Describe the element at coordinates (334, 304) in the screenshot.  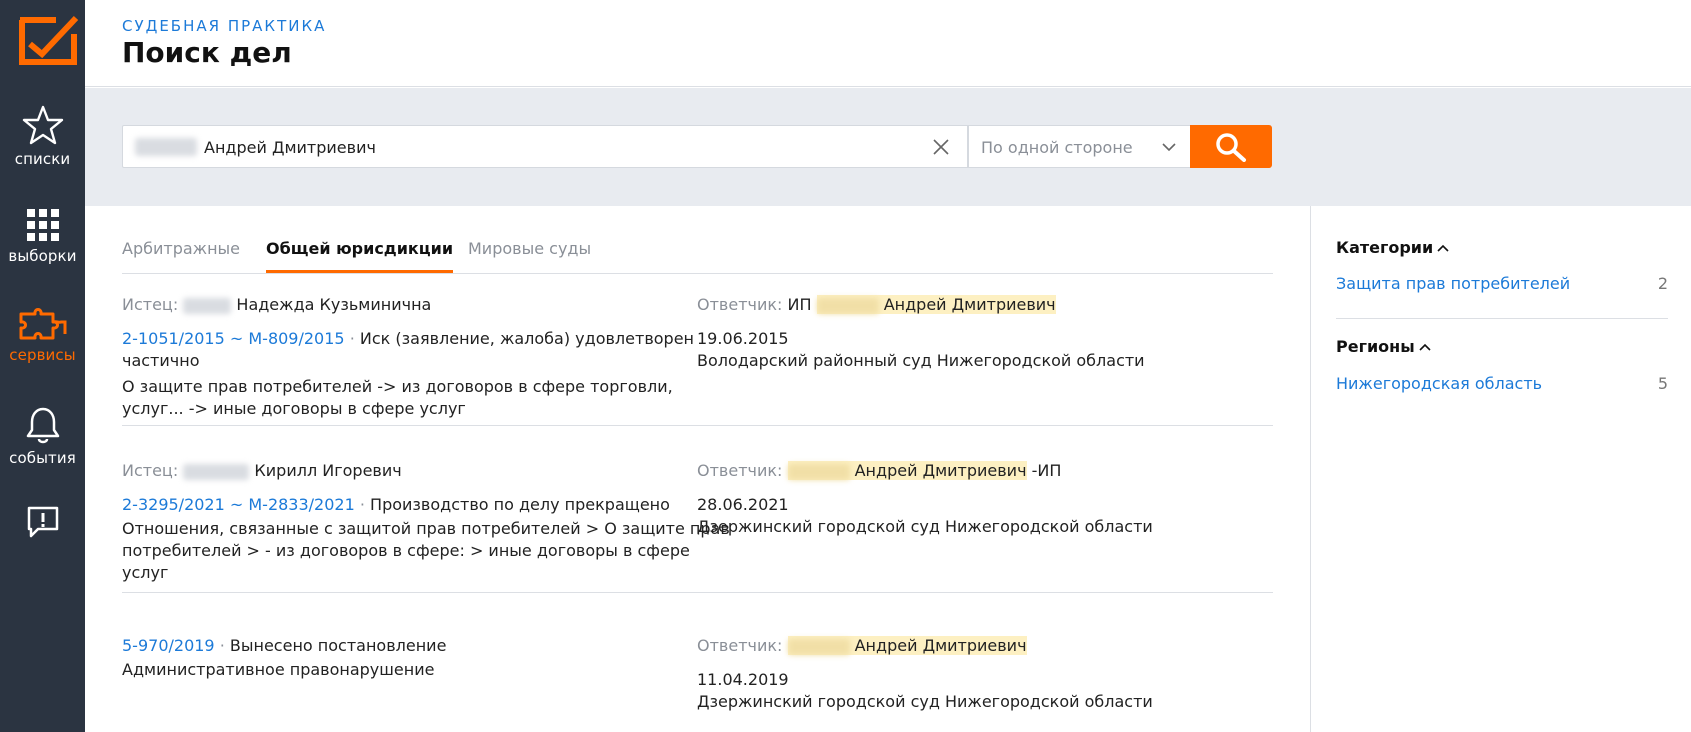
I see `plaintiff-name: Надежда Кузьминична` at that location.